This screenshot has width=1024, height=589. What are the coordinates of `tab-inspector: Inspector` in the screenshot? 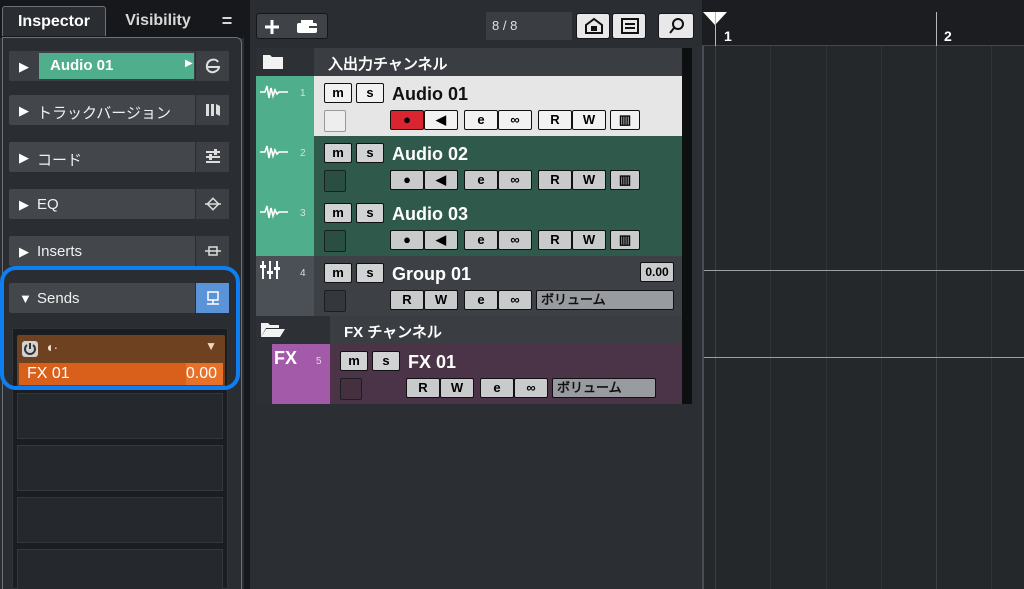 It's located at (54, 21).